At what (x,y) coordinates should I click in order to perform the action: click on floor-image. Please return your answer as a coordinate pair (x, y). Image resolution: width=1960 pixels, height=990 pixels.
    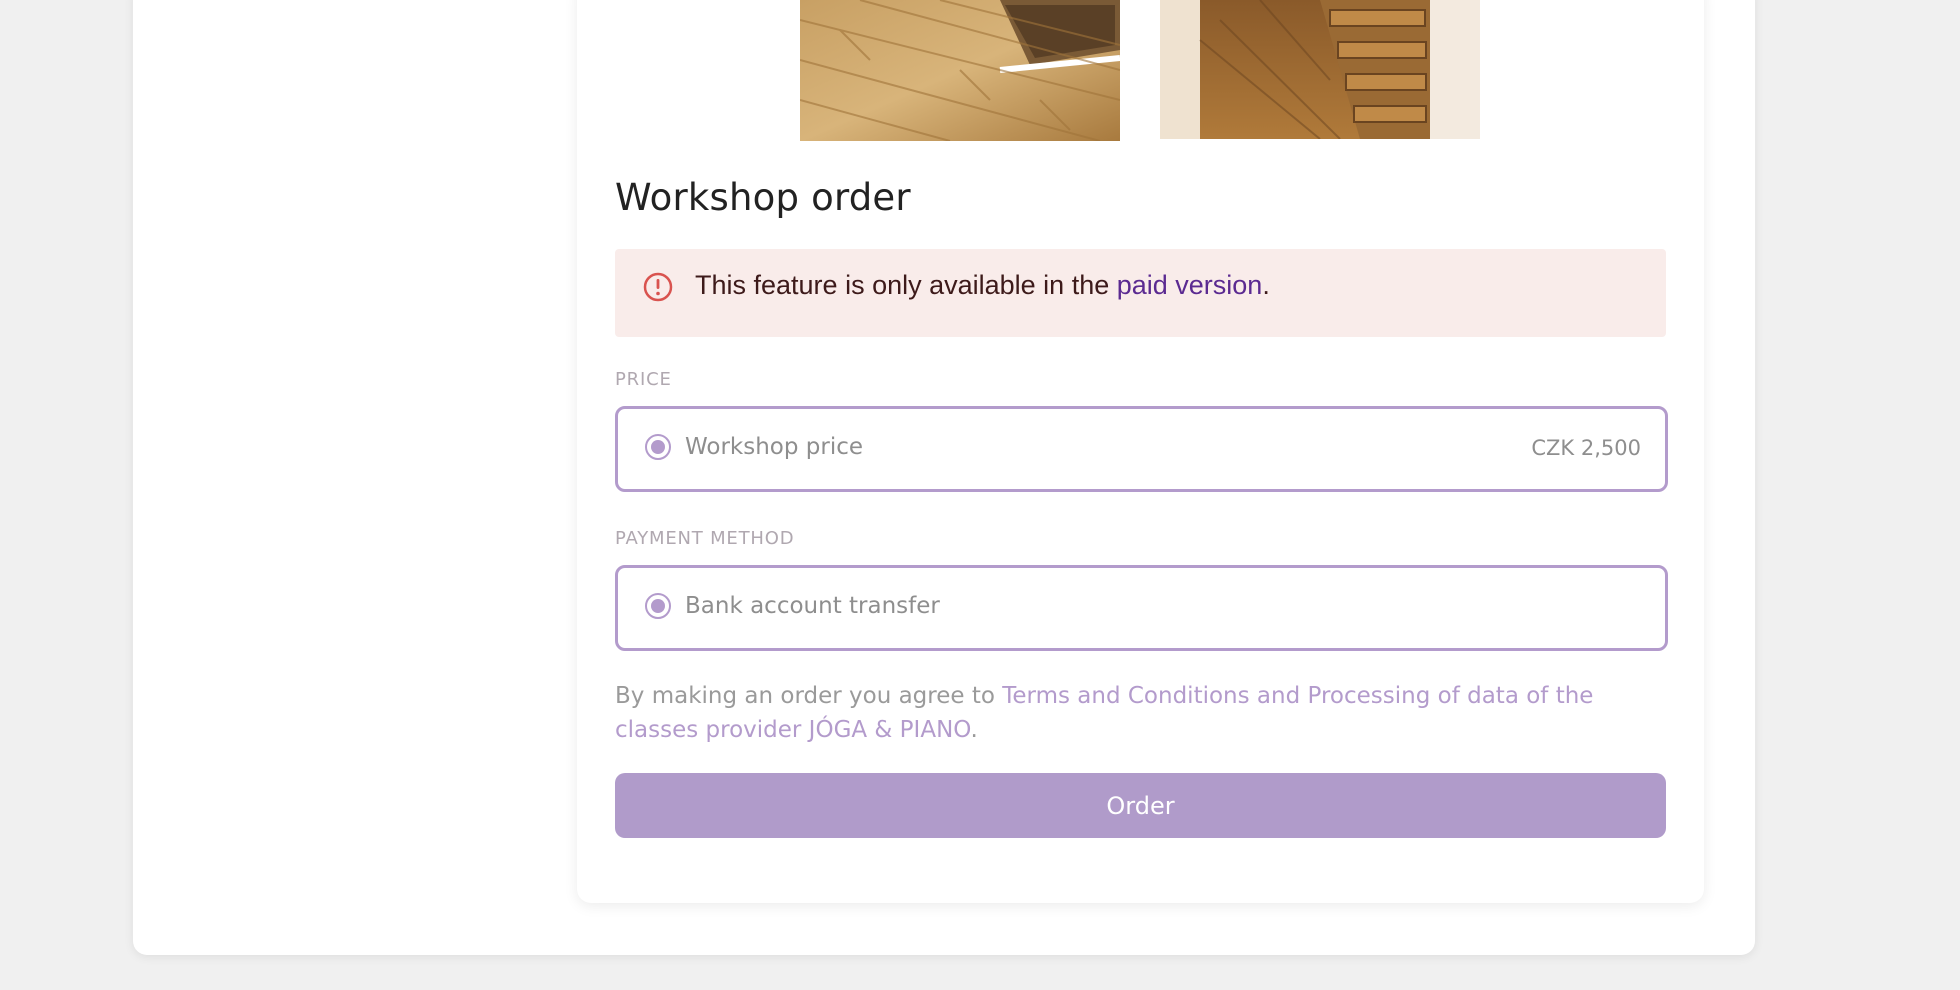
    Looking at the image, I should click on (960, 70).